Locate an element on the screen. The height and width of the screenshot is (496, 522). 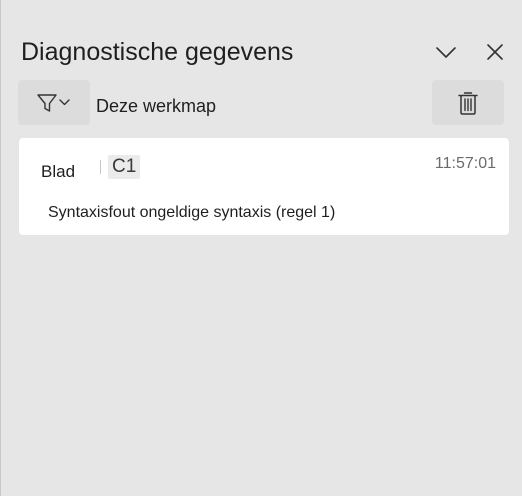
scope-label: Deze werkmap is located at coordinates (156, 106).